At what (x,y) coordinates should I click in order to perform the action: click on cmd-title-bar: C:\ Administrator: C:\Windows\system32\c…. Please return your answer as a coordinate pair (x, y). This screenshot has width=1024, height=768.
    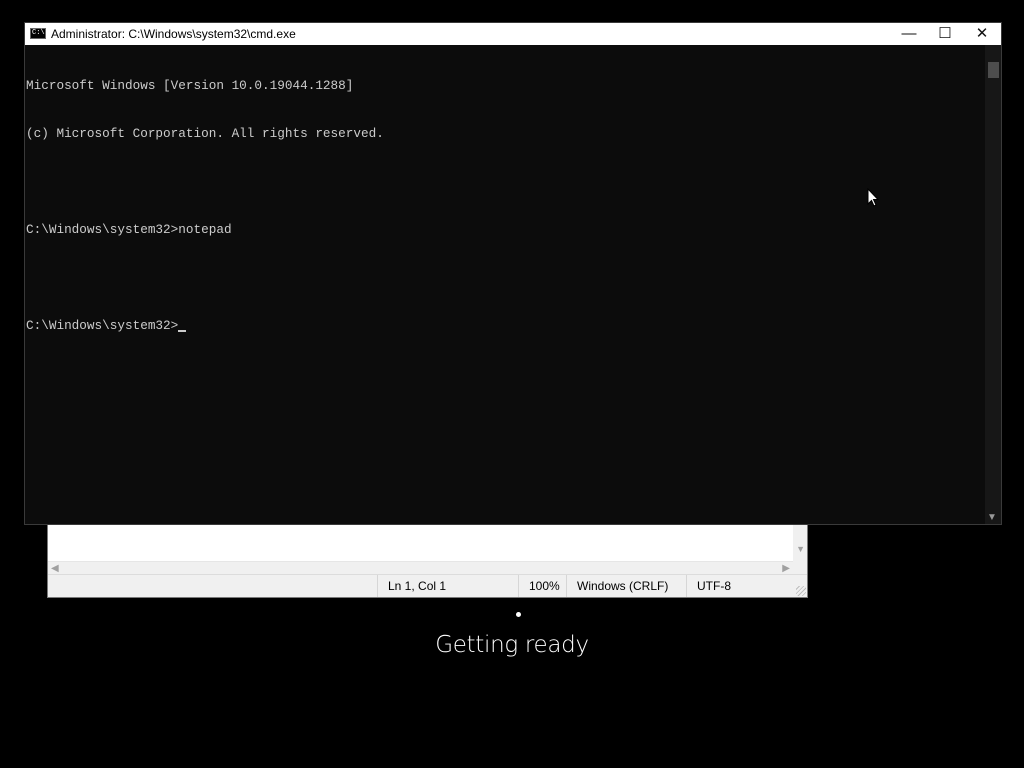
    Looking at the image, I should click on (513, 34).